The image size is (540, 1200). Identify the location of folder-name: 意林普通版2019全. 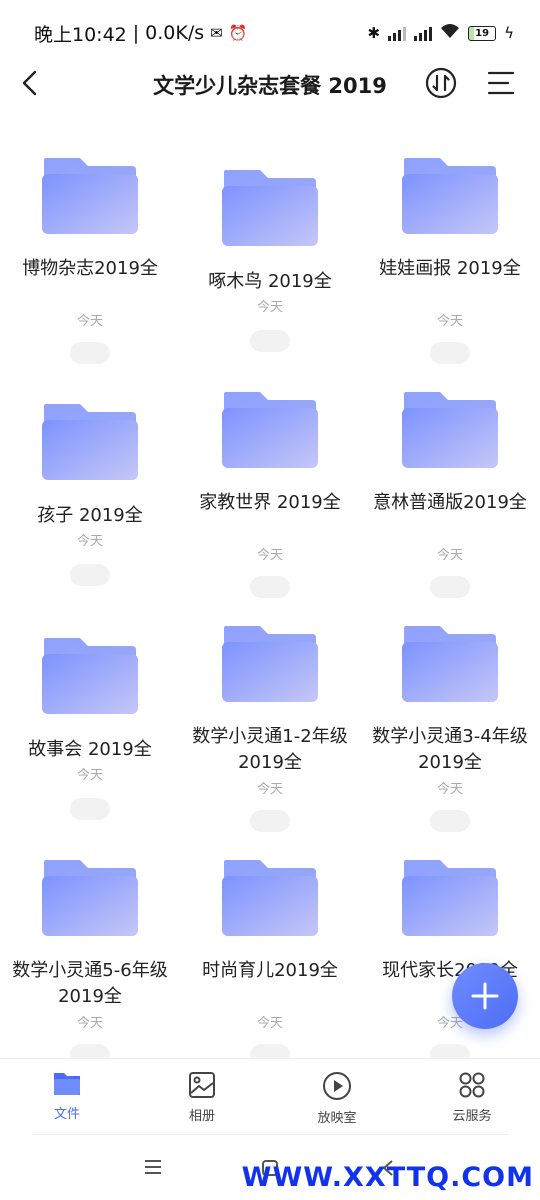
(450, 502).